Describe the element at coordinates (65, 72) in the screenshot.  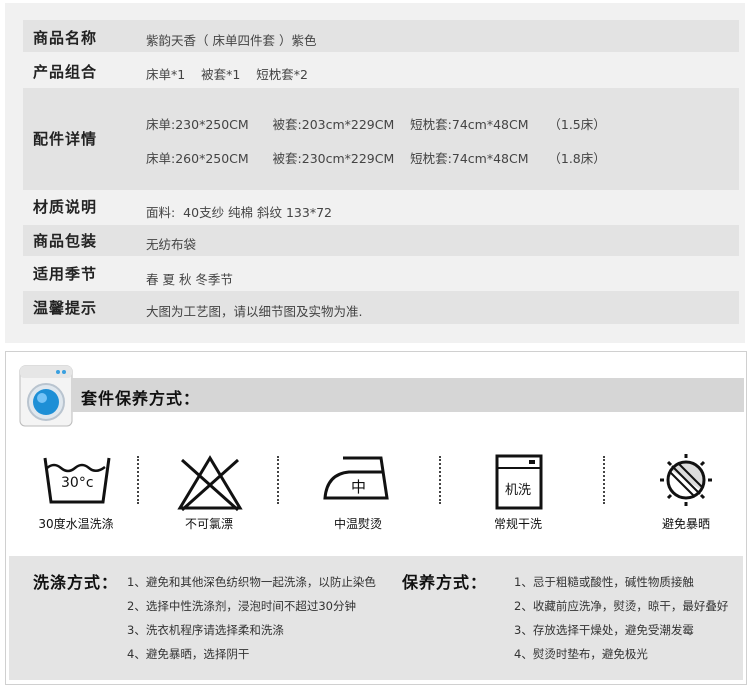
I see `spec-key: 产品组合` at that location.